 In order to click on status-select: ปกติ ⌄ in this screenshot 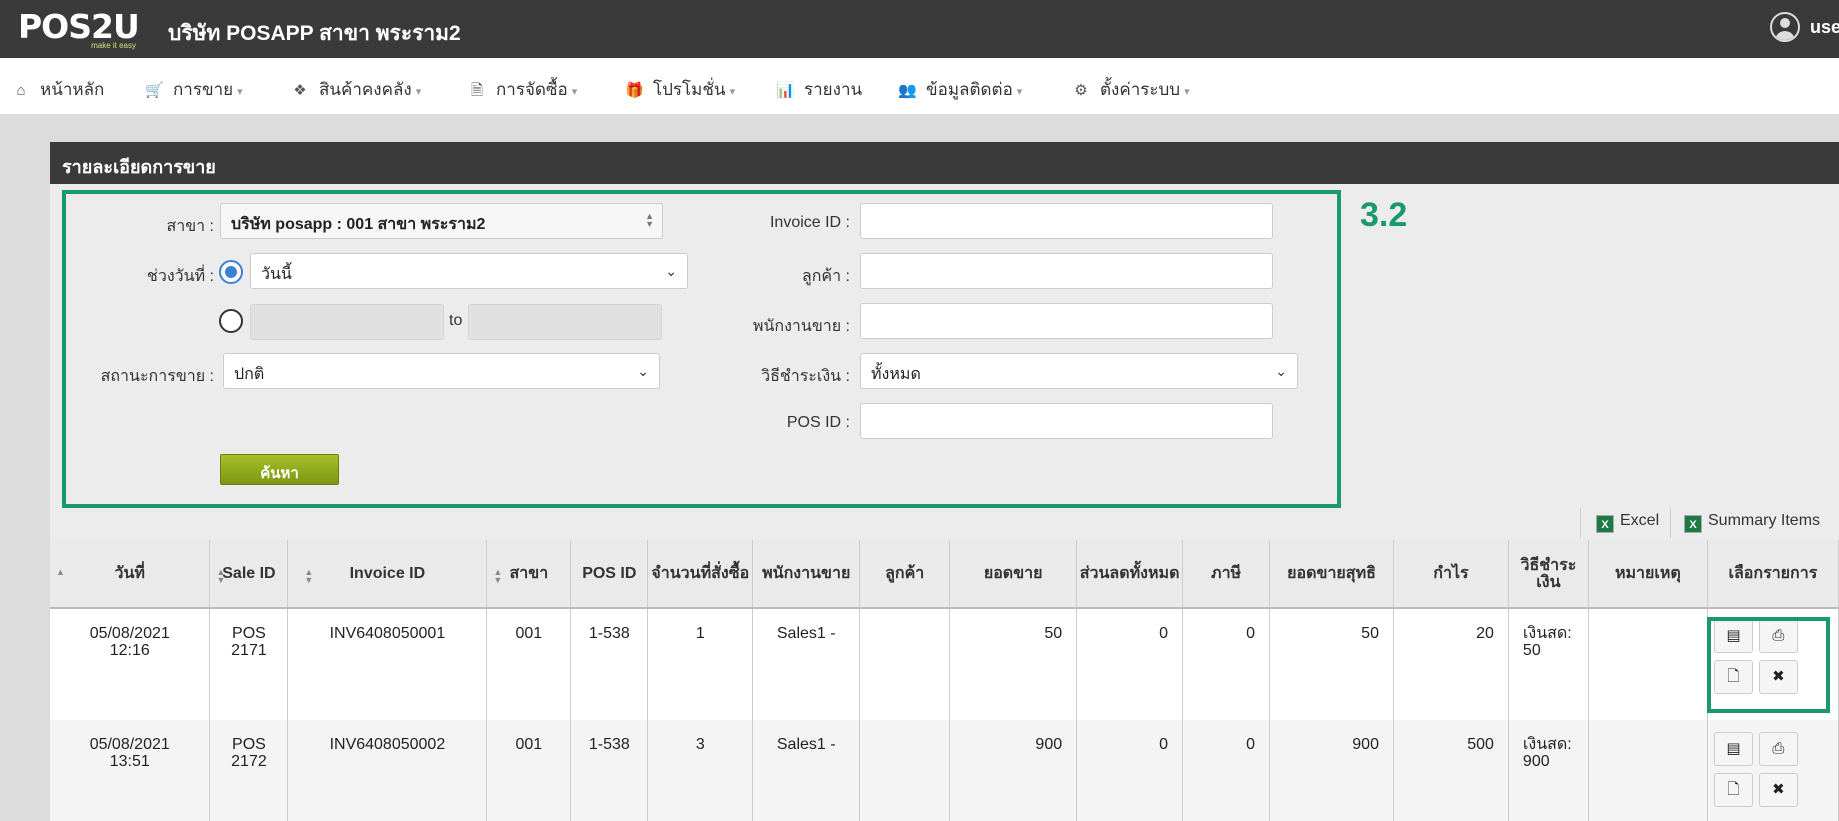, I will do `click(441, 371)`.